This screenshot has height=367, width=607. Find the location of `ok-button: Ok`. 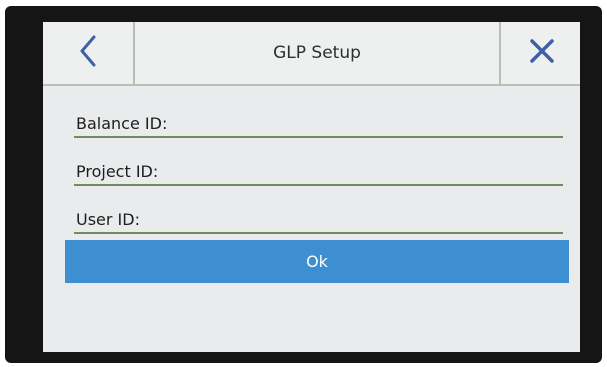

ok-button: Ok is located at coordinates (317, 261).